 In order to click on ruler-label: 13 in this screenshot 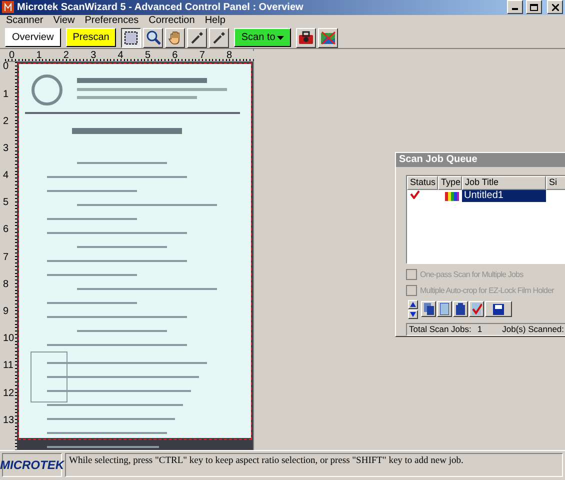, I will do `click(9, 422)`.